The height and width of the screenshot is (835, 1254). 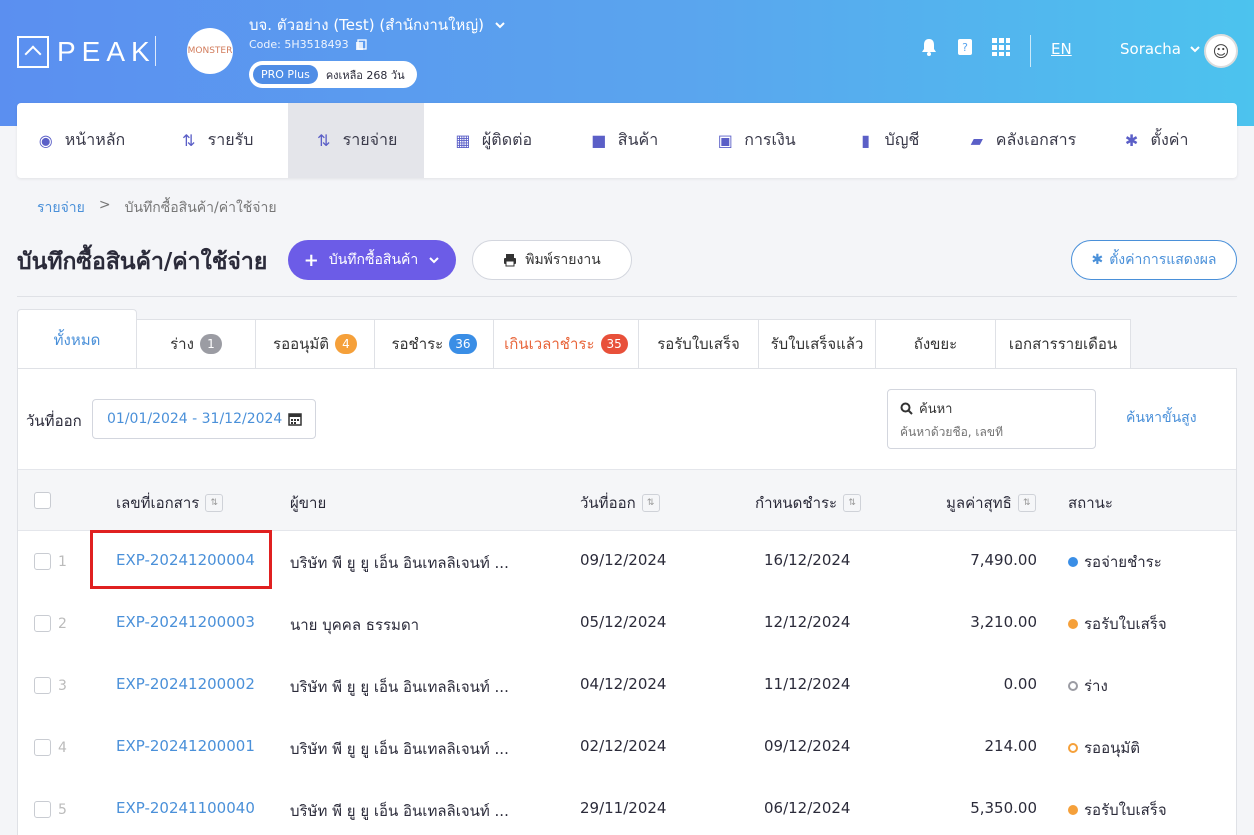 What do you see at coordinates (991, 503) in the screenshot?
I see `col-net-value: มูลค่าสุทธิ ⇅` at bounding box center [991, 503].